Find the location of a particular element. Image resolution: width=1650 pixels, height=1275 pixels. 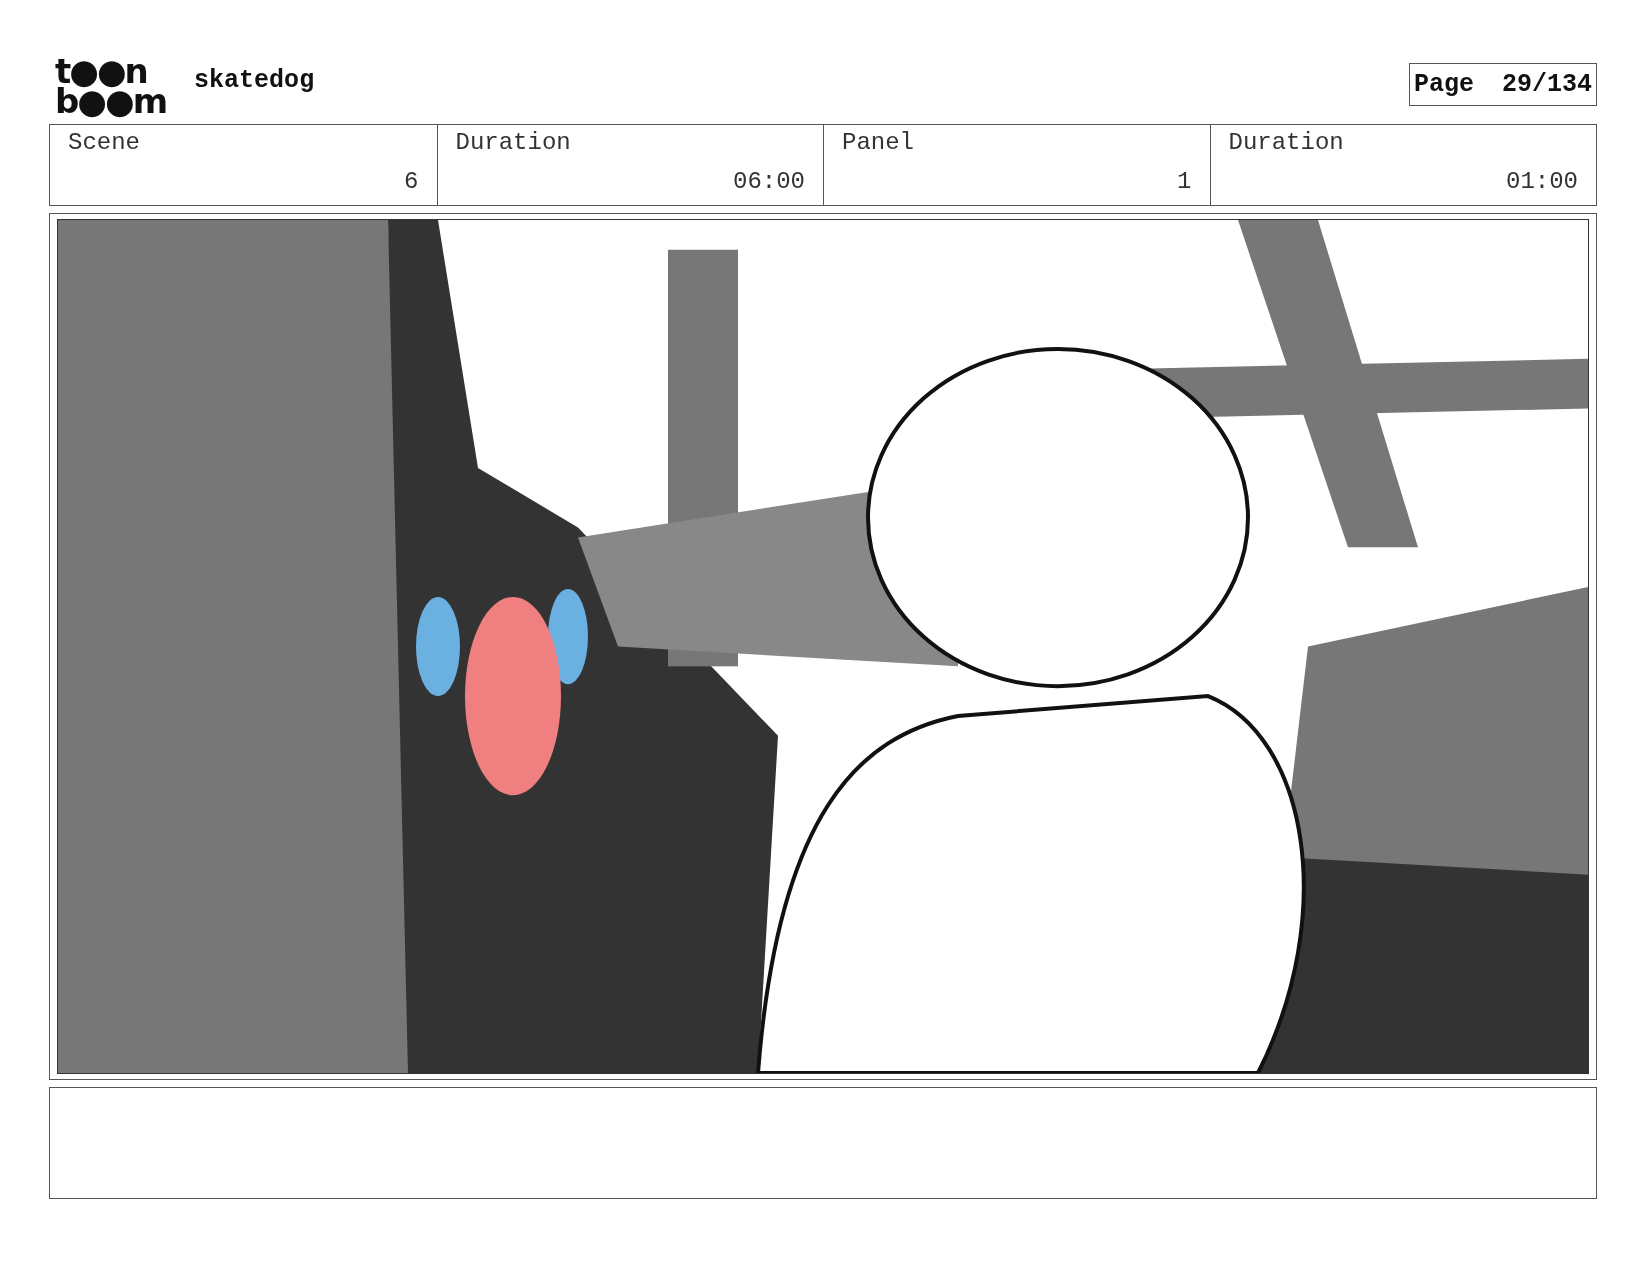

project-title: skatedog is located at coordinates (254, 80).